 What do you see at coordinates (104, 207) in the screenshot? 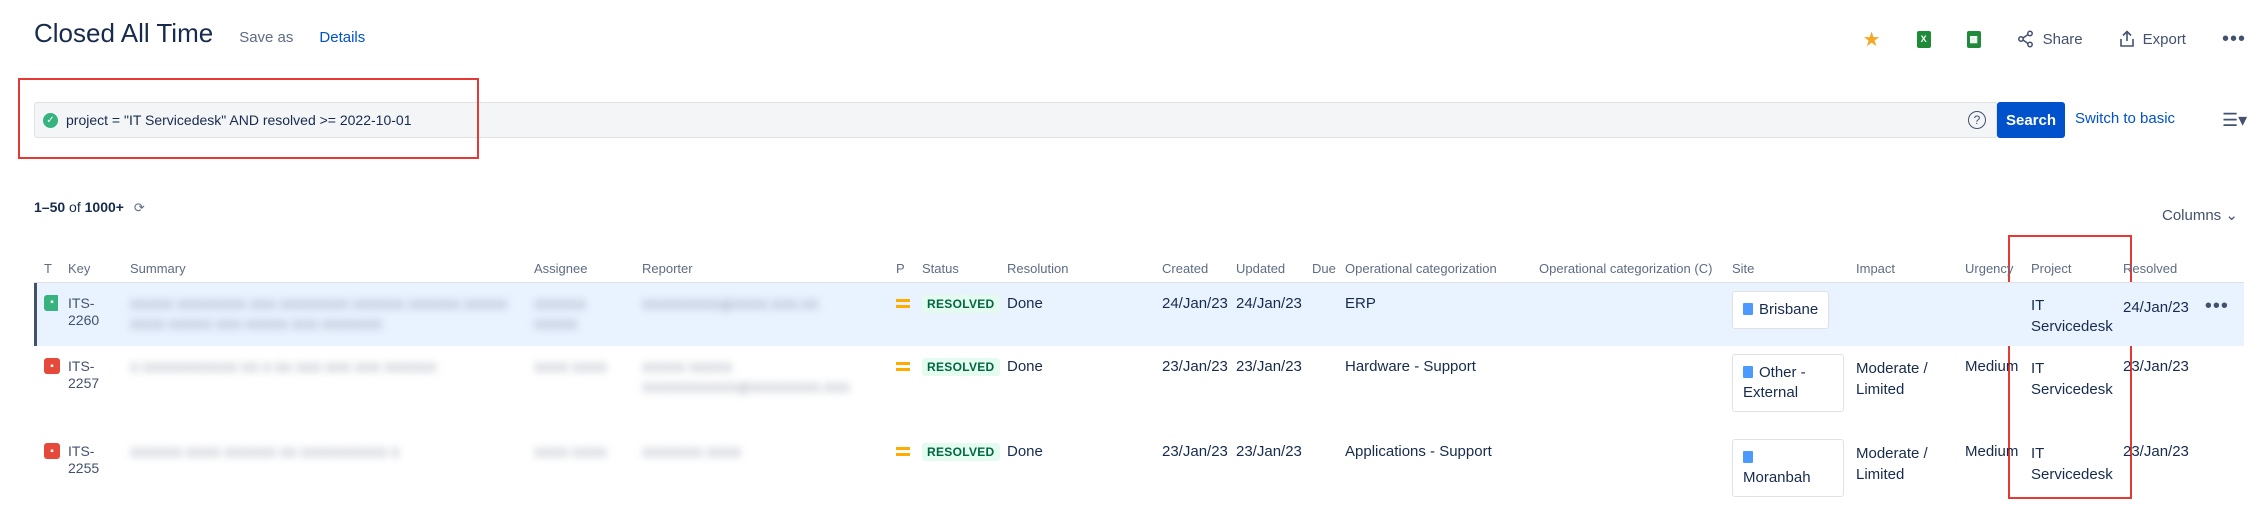
I see `results-total: 1000+` at bounding box center [104, 207].